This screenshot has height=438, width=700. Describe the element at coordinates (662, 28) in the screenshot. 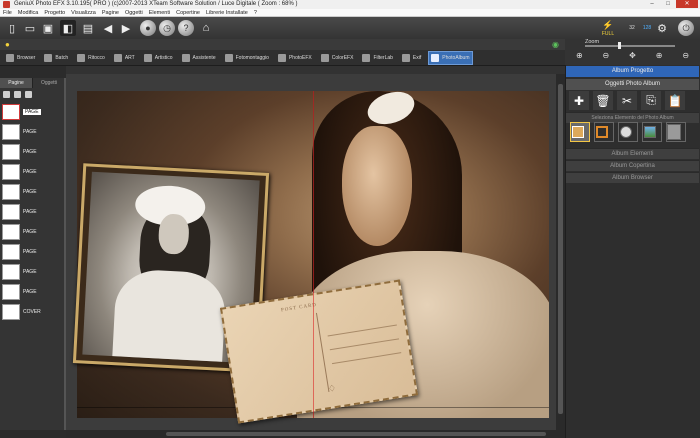

I see `settings-icon: ⚙` at that location.